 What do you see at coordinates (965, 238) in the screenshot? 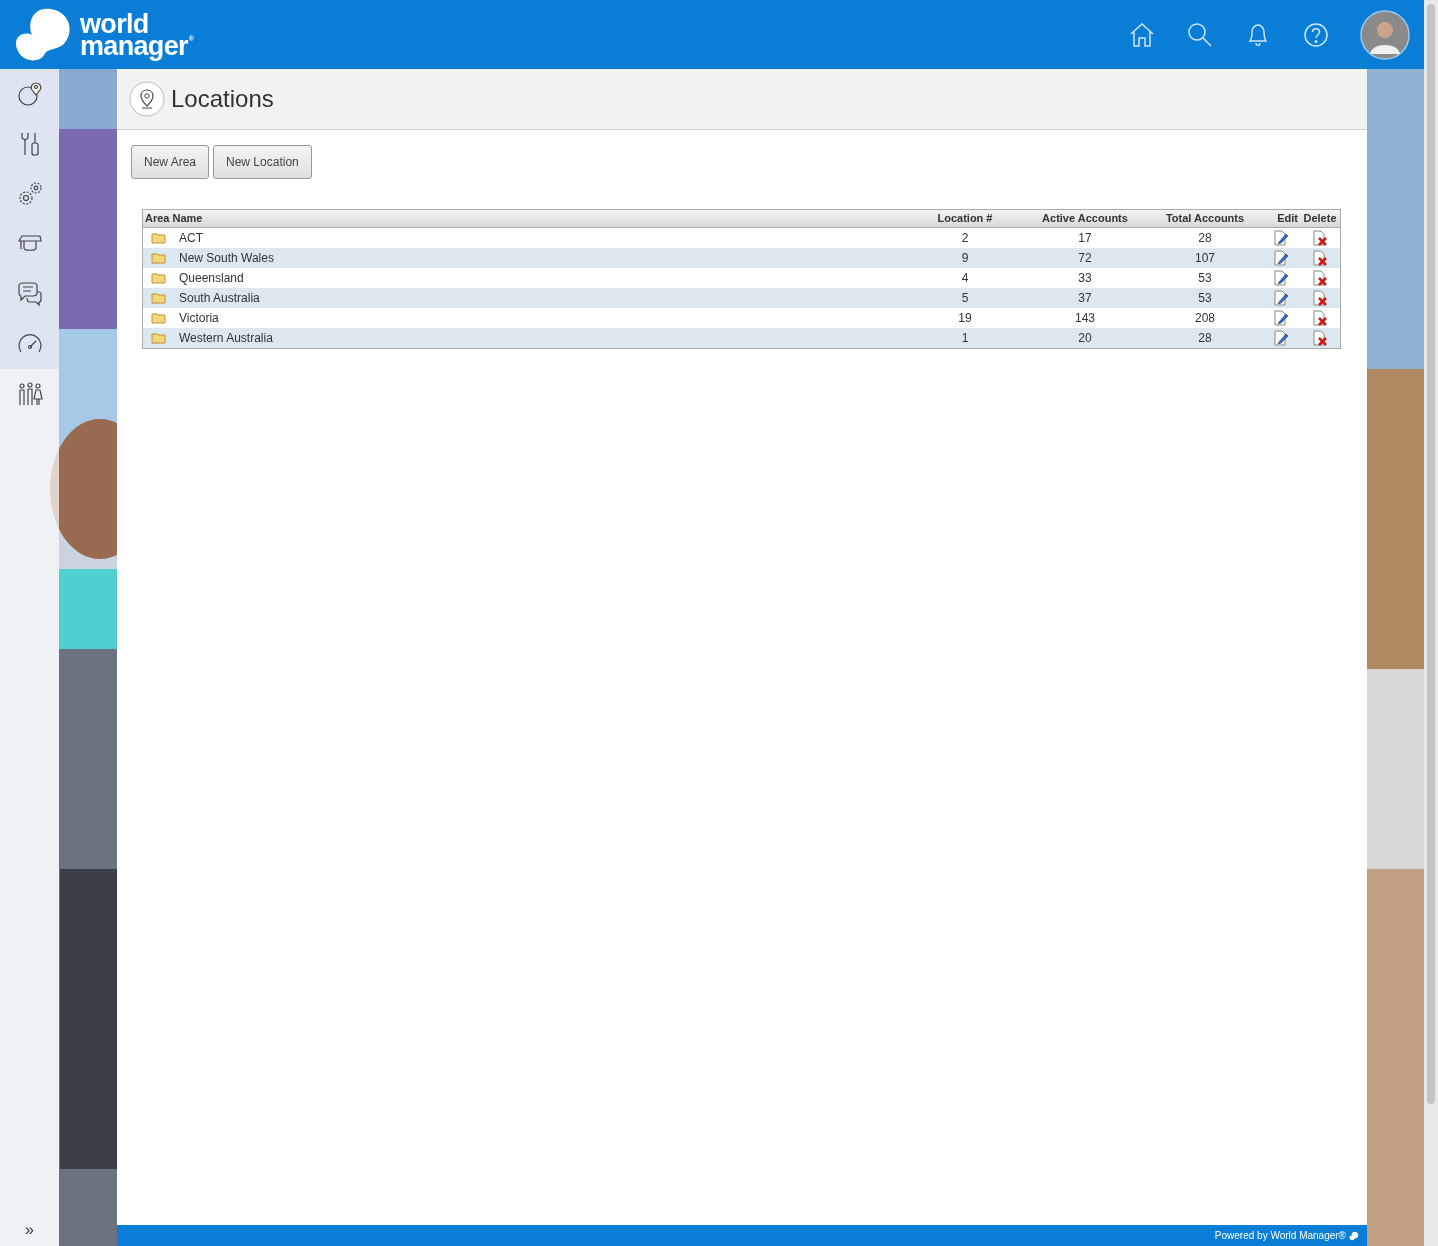
I see `table-cell: 2` at bounding box center [965, 238].